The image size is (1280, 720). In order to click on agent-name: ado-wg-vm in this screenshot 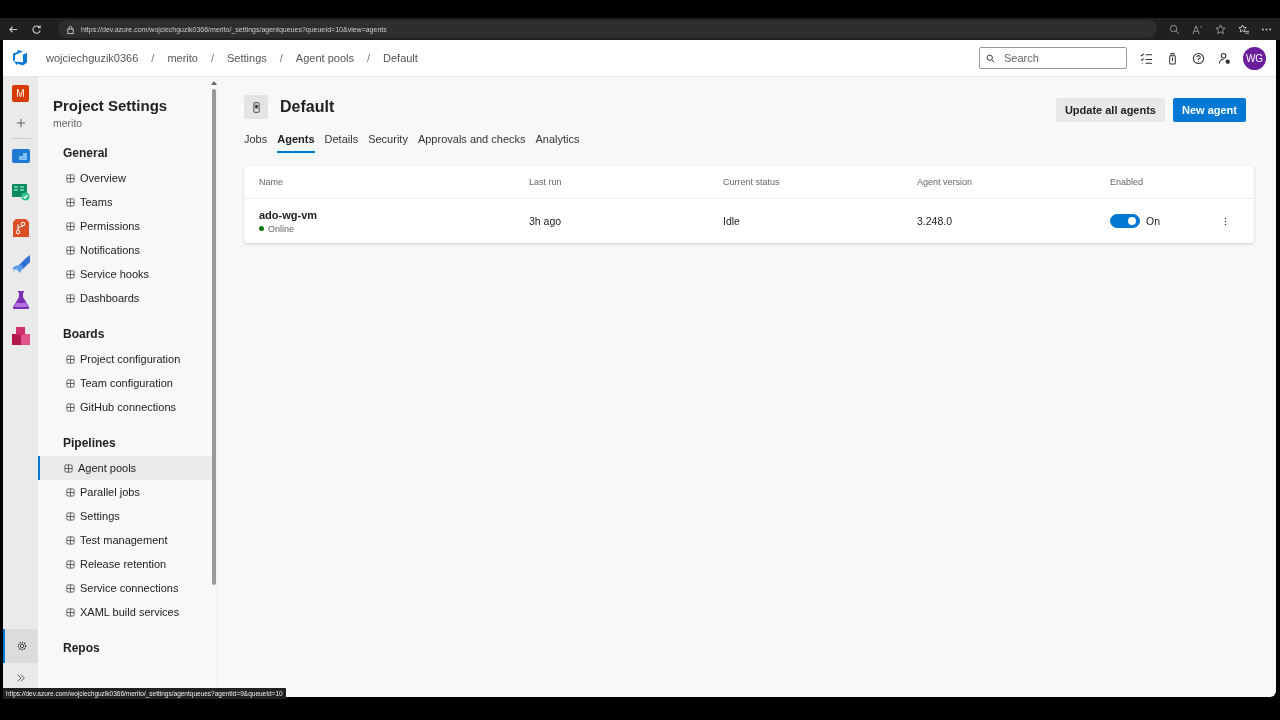, I will do `click(394, 214)`.